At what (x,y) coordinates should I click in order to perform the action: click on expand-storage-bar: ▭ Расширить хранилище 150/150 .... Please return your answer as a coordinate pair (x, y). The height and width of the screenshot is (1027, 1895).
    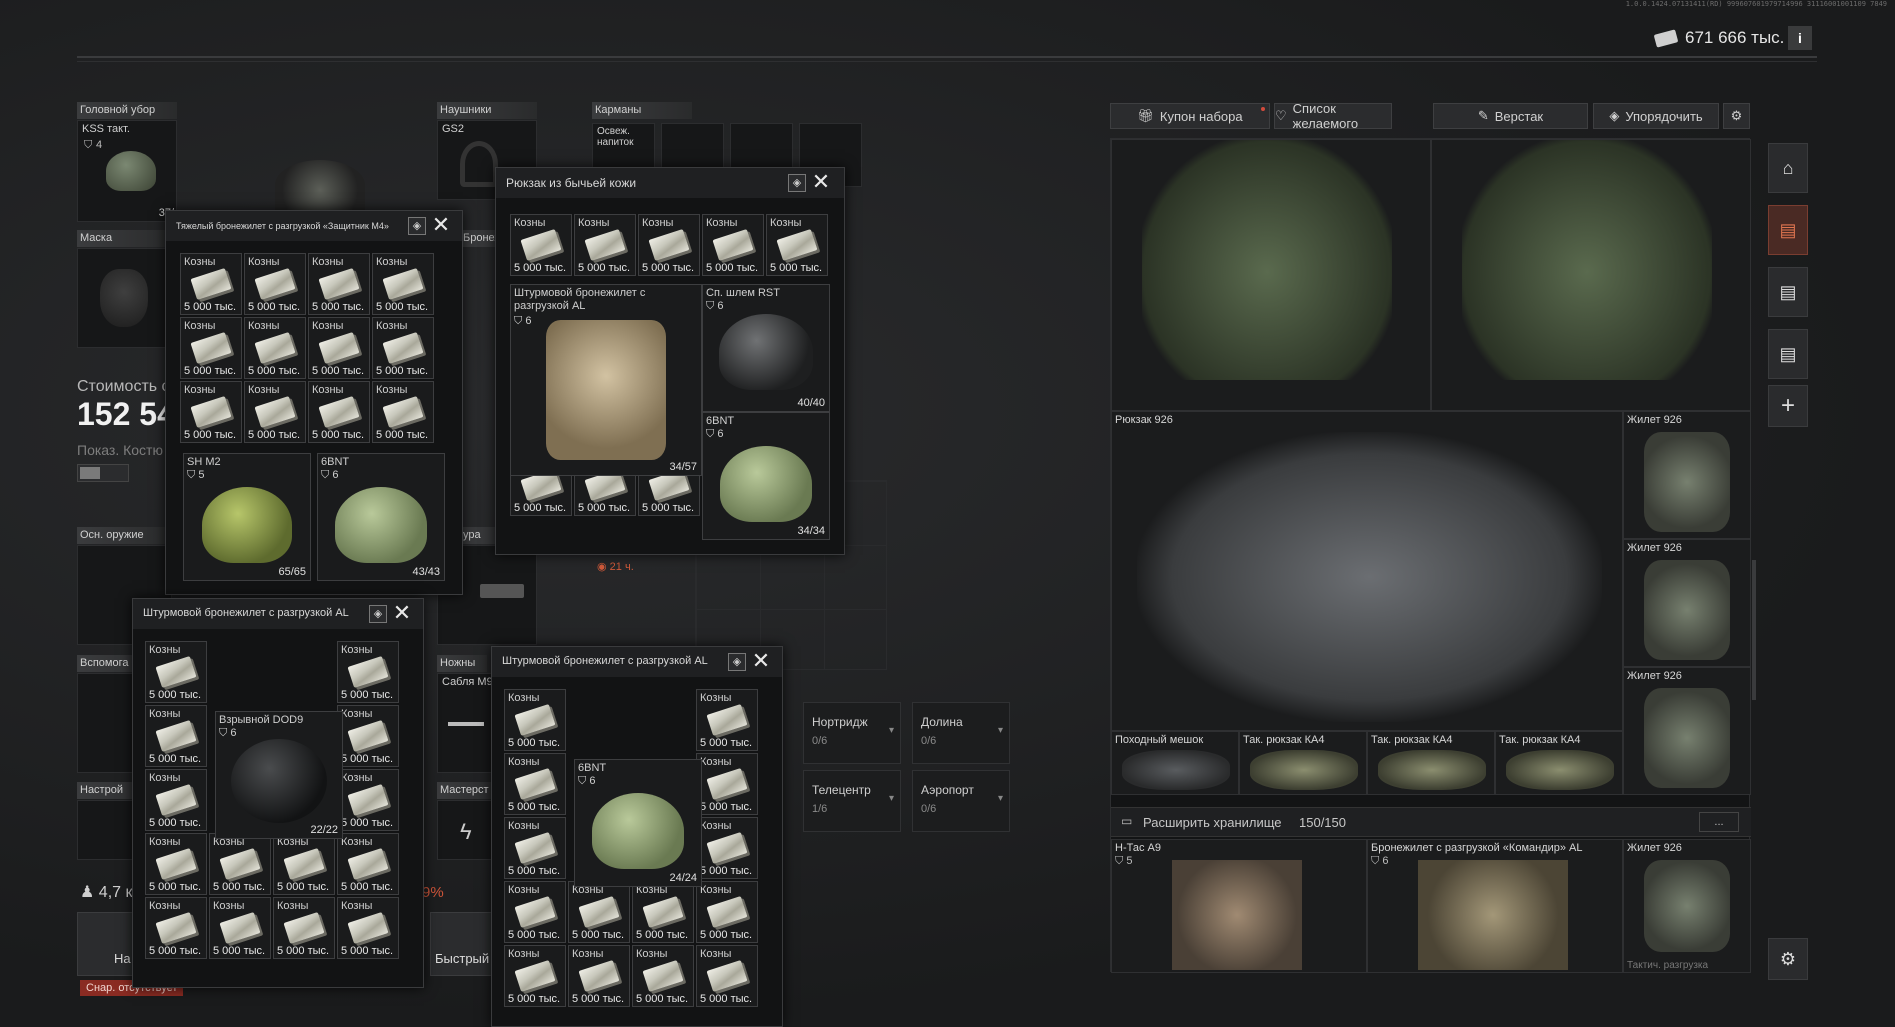
    Looking at the image, I should click on (1431, 822).